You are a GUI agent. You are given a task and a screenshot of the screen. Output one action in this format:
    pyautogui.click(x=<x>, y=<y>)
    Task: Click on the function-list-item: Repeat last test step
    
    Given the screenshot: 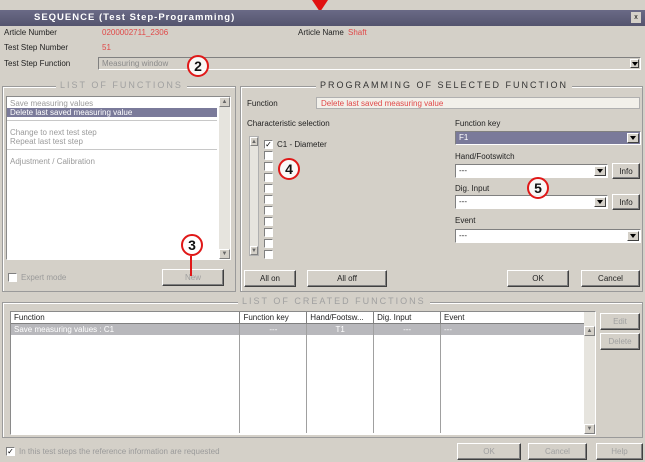 What is the action you would take?
    pyautogui.click(x=112, y=141)
    